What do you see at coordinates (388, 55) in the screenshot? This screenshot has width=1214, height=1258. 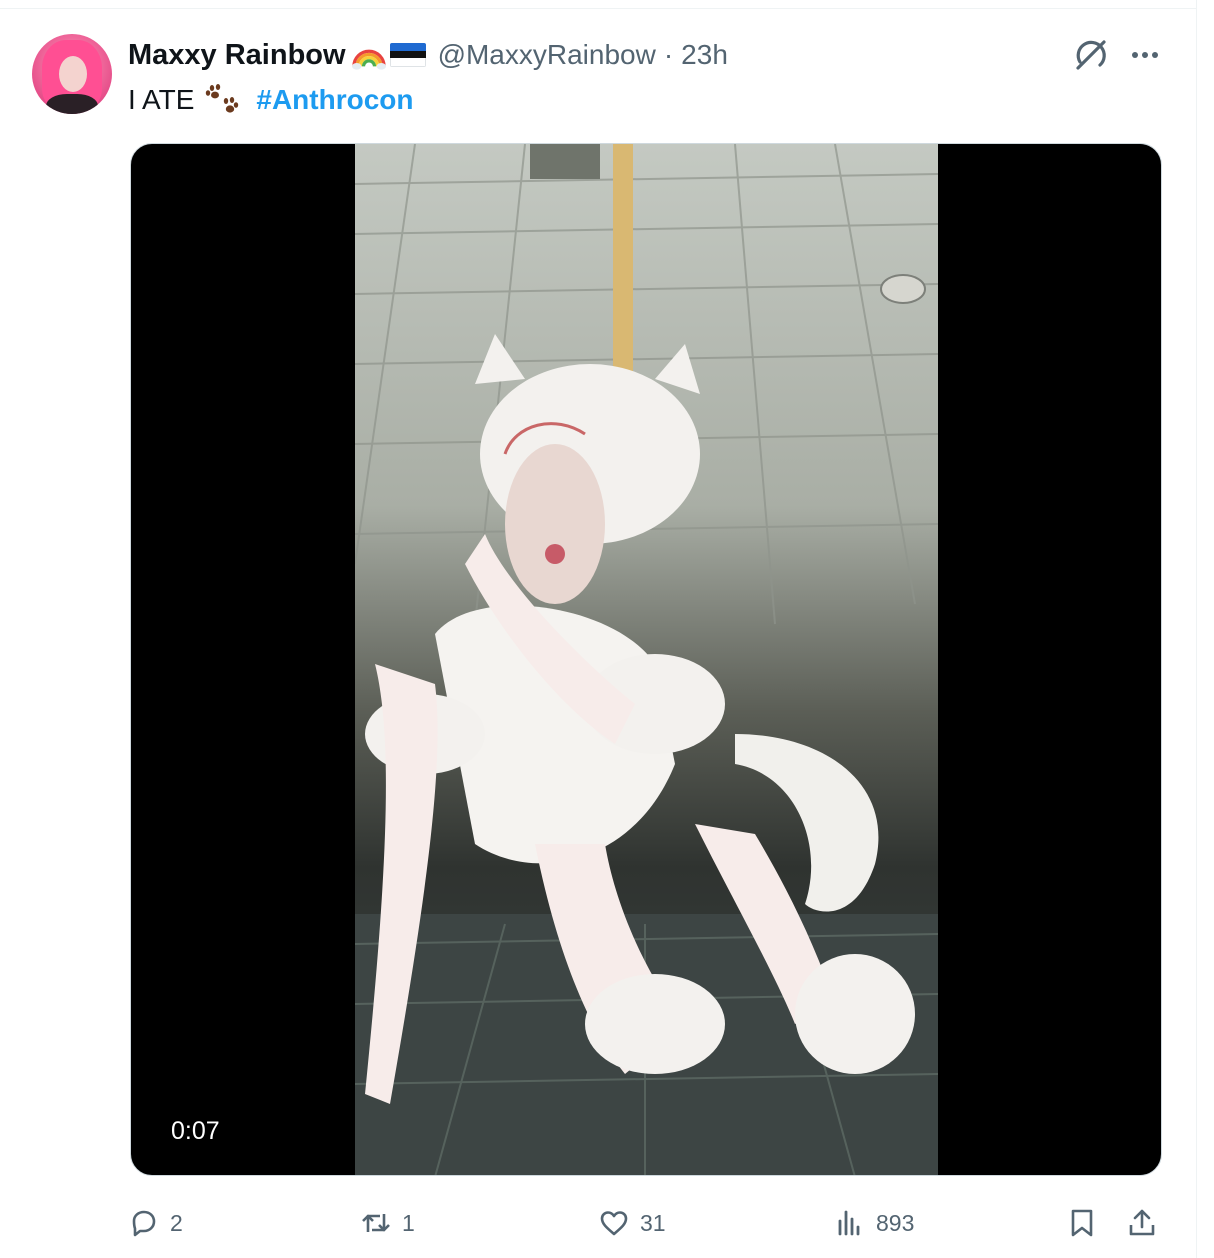 I see `name-emojis` at bounding box center [388, 55].